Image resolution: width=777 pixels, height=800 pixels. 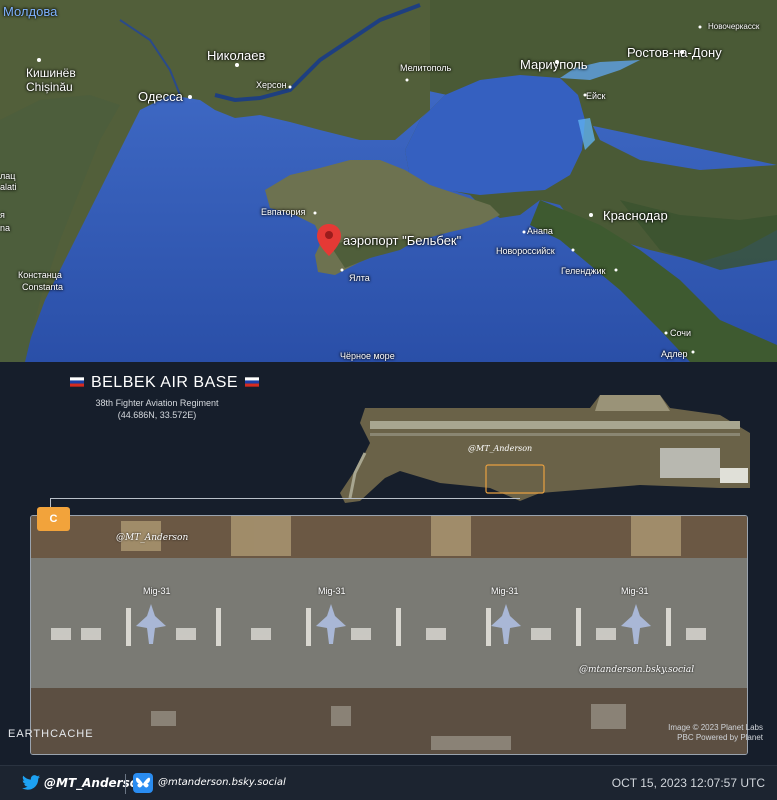 What do you see at coordinates (681, 333) in the screenshot?
I see `map-label-sochi: Сочи` at bounding box center [681, 333].